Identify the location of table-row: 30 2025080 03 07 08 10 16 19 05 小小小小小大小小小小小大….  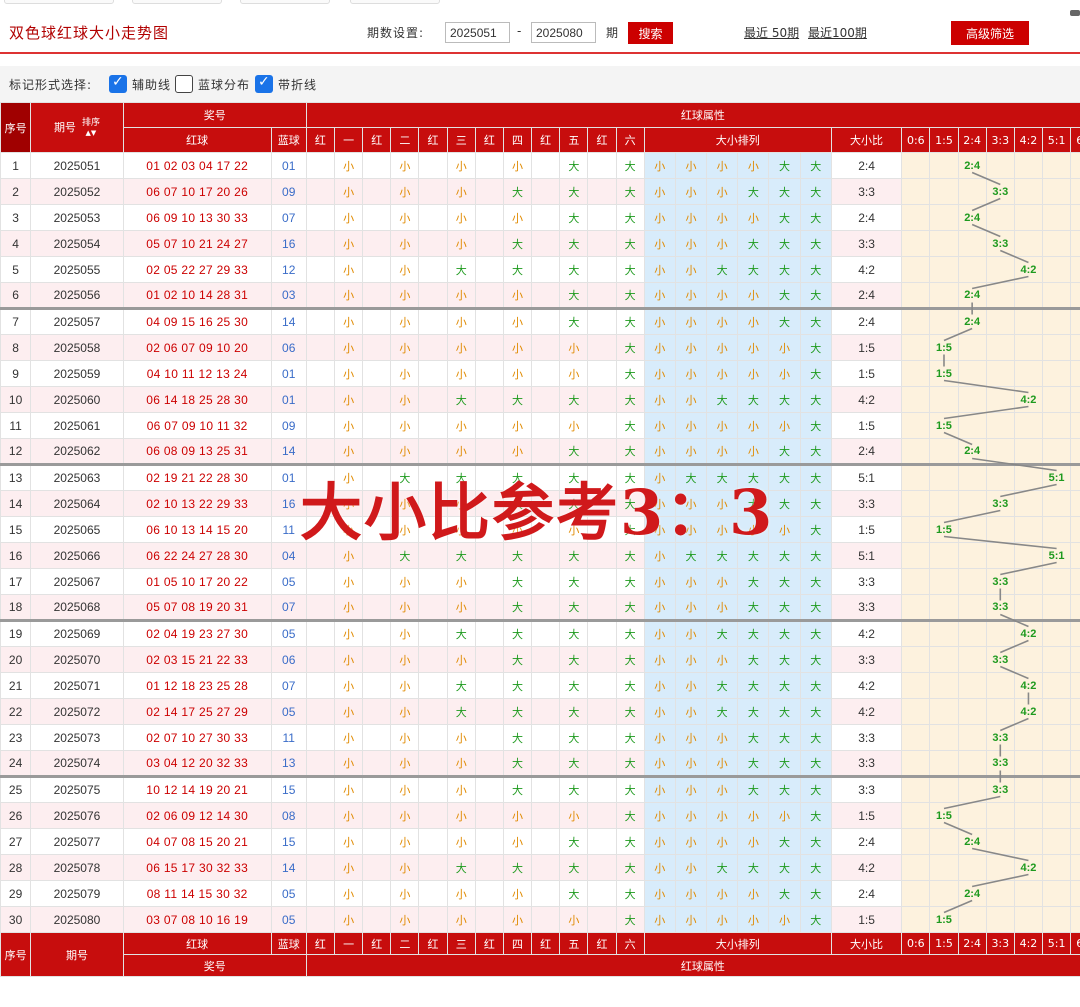
(540, 919).